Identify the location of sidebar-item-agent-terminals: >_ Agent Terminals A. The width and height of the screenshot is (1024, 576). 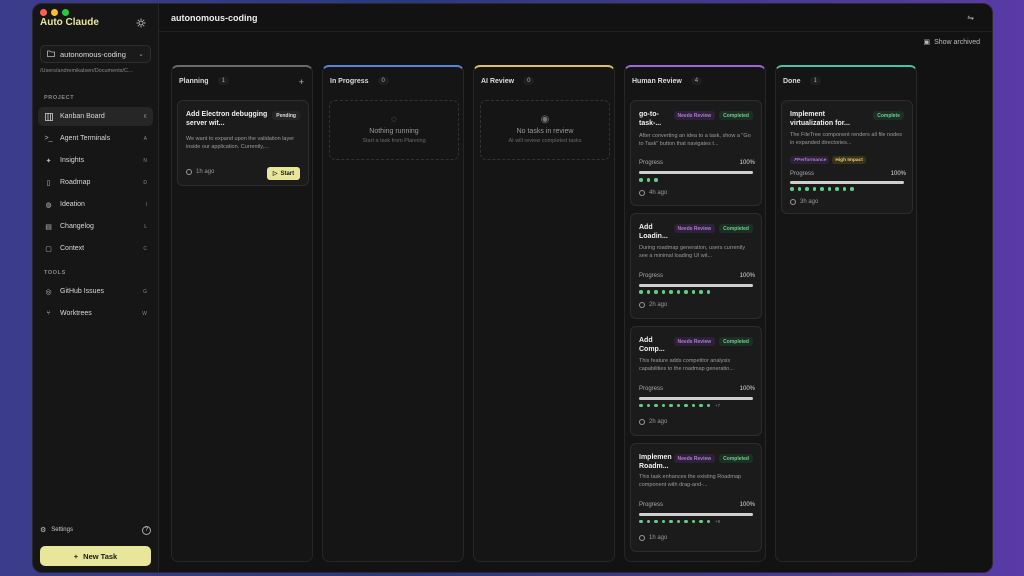
(95, 138).